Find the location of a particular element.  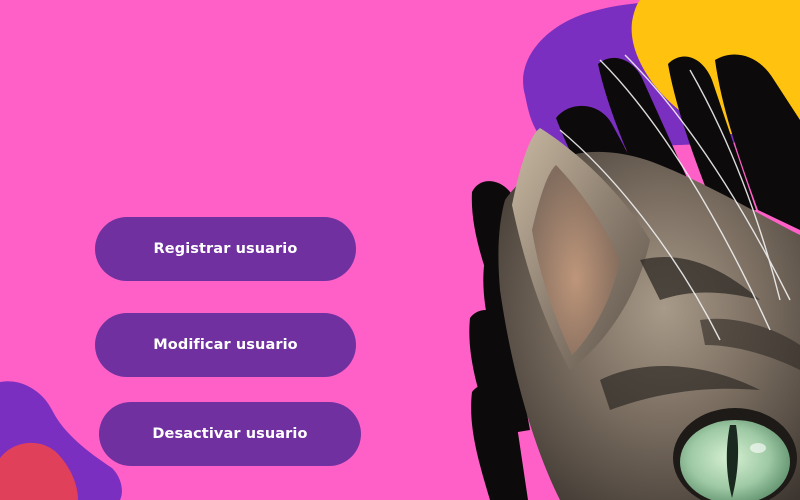

register-user-button: Registrar usuario is located at coordinates (225, 249).